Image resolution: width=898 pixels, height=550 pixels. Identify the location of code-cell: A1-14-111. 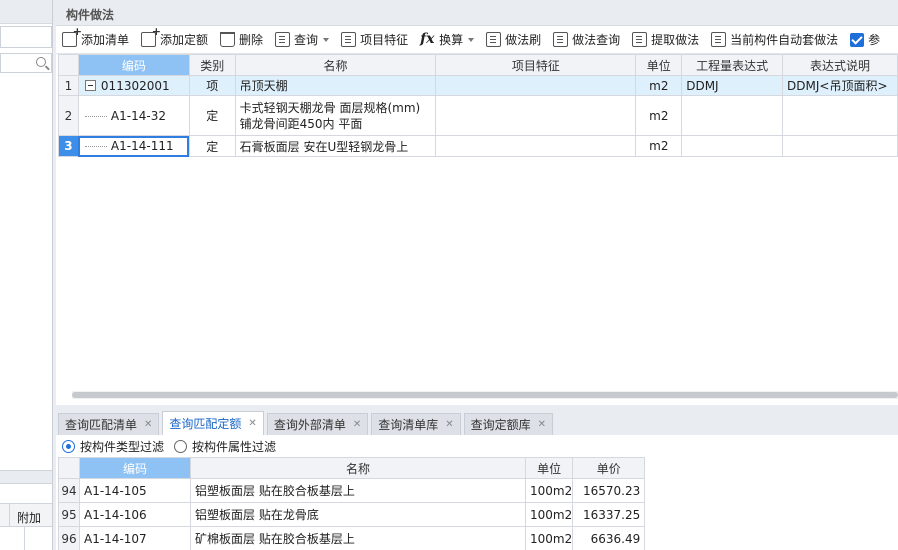
(133, 146).